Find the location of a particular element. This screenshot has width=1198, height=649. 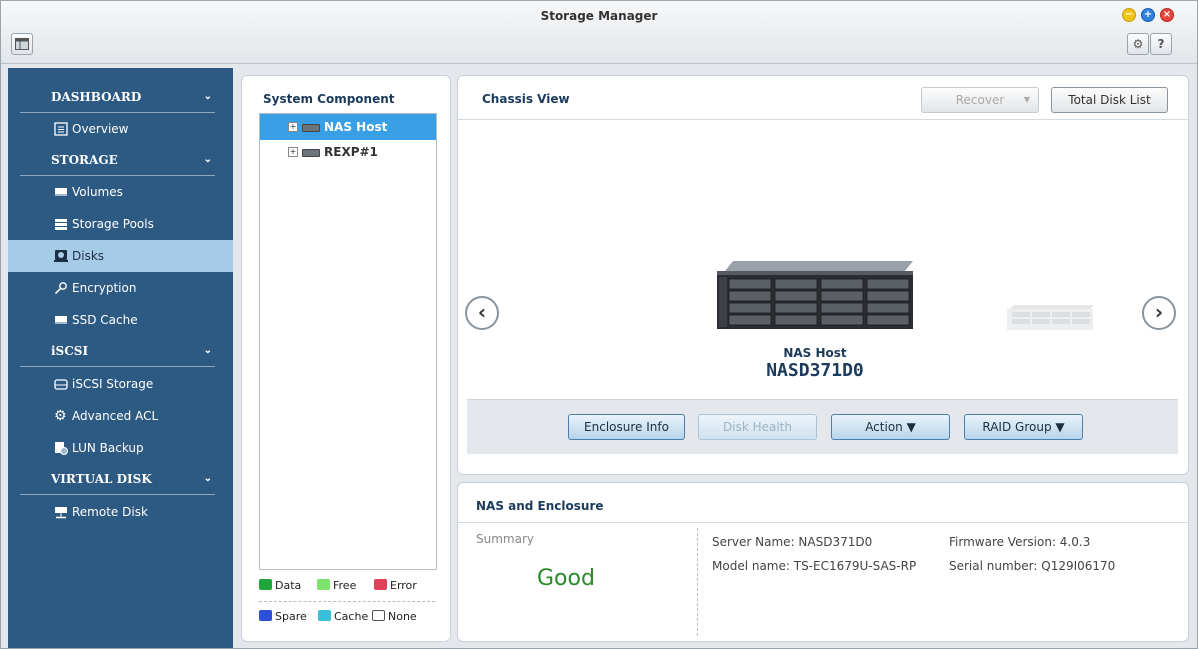

summary-label: Summary is located at coordinates (505, 539).